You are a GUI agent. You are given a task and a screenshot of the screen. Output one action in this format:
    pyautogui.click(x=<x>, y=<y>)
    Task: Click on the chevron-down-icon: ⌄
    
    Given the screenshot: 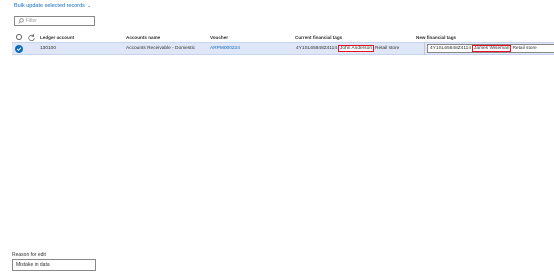 What is the action you would take?
    pyautogui.click(x=89, y=6)
    